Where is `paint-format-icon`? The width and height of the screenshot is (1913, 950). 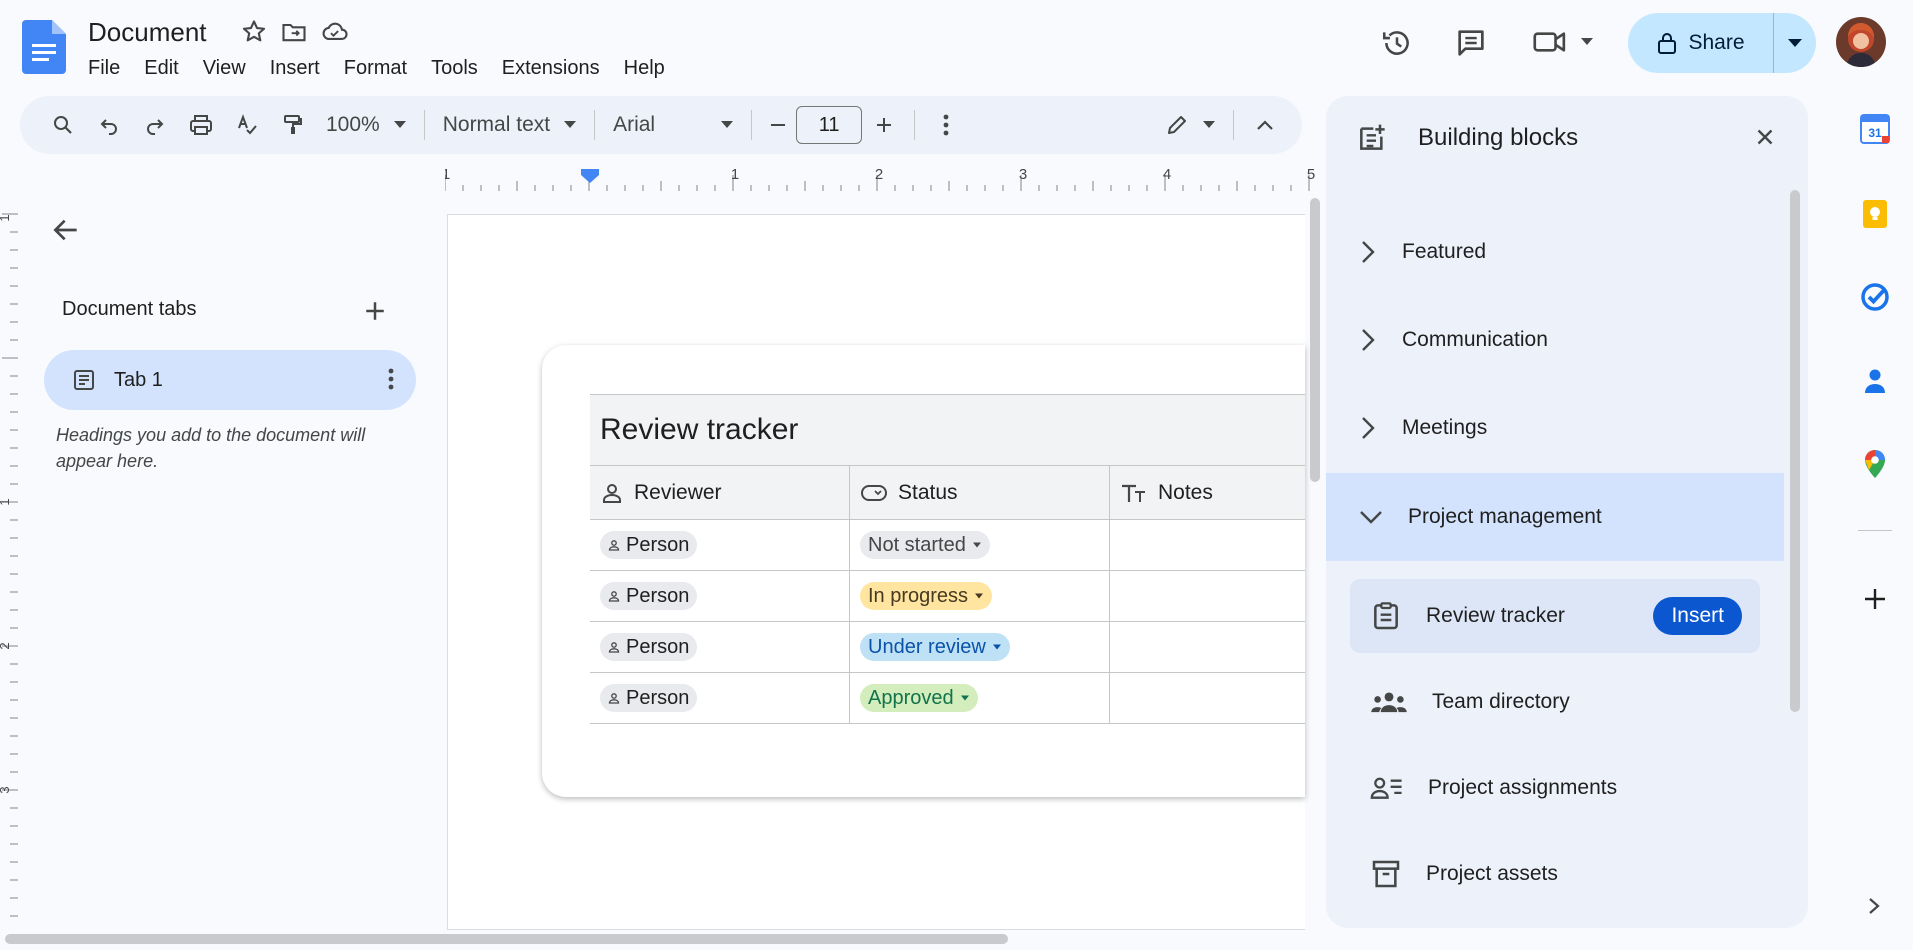
paint-format-icon is located at coordinates (293, 125).